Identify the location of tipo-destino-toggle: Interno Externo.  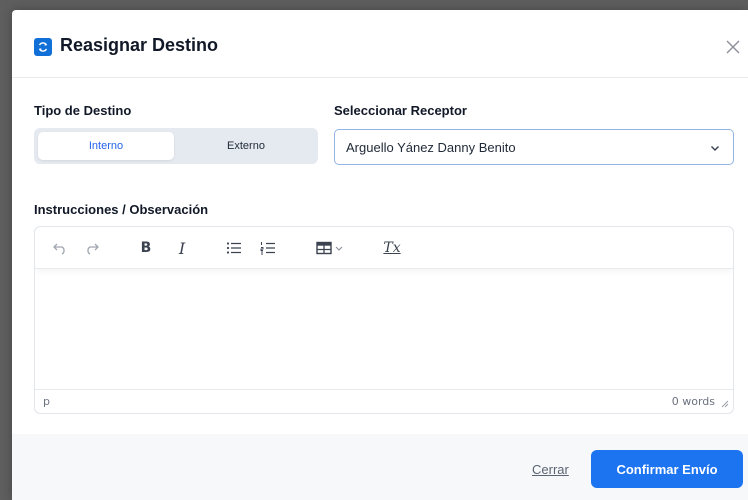
(176, 146).